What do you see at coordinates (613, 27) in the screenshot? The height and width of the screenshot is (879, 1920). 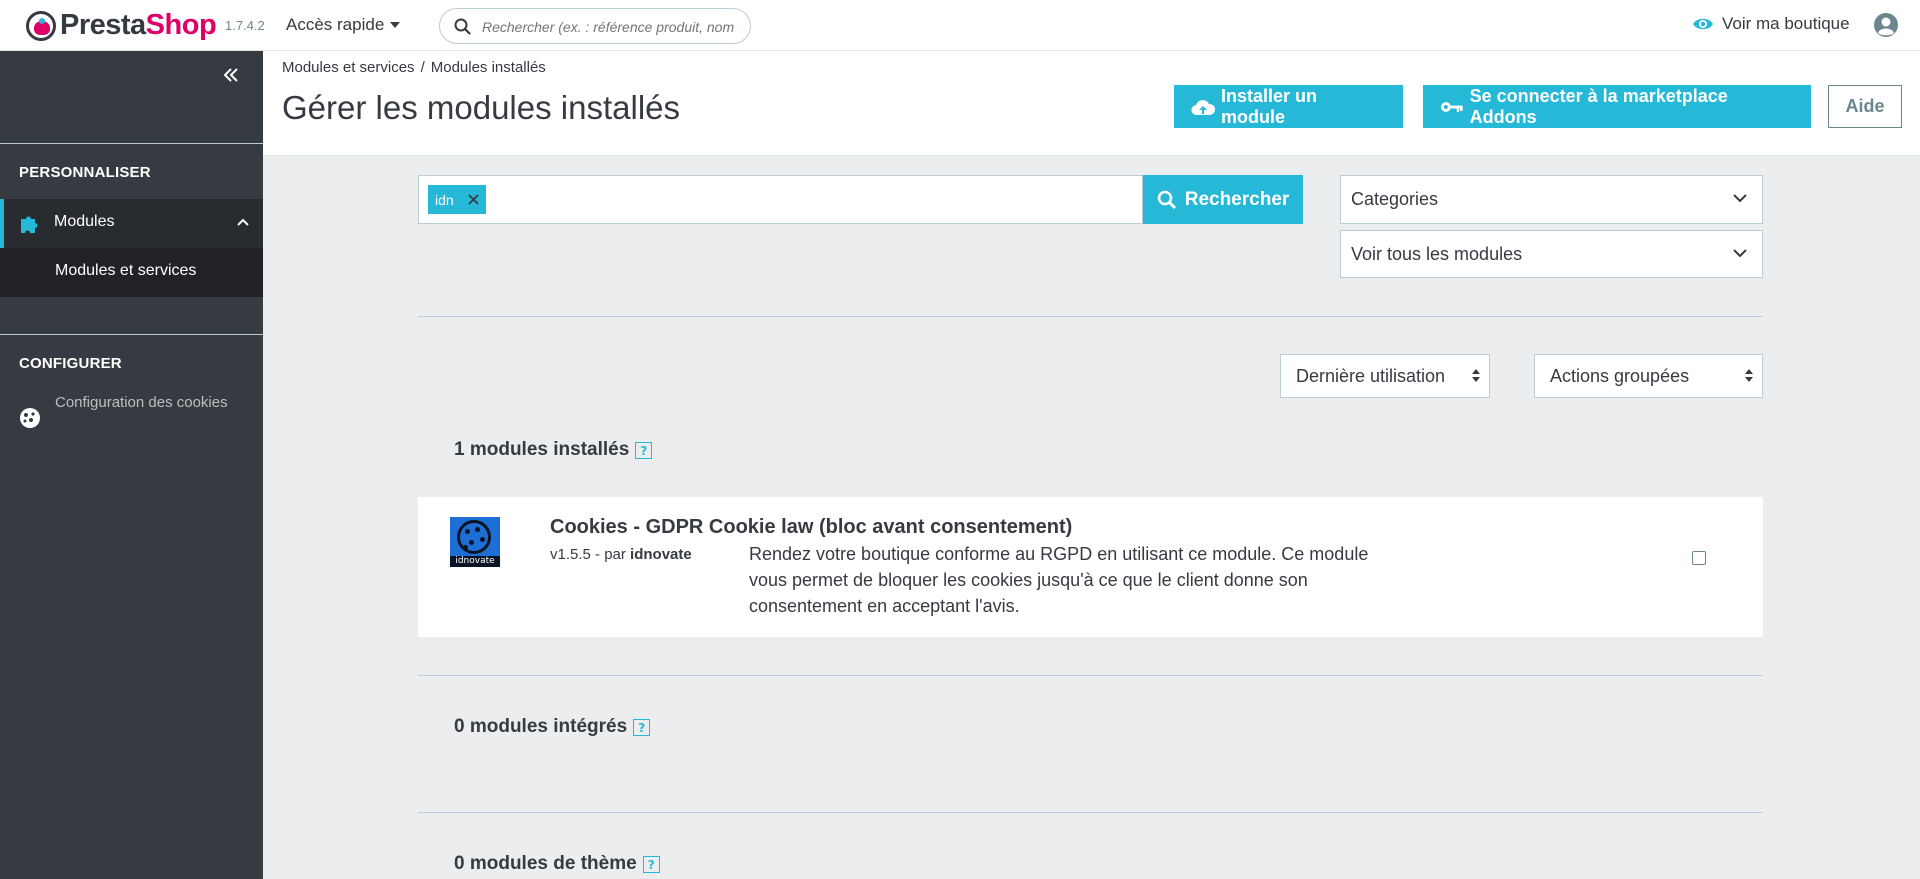 I see `global-search-input` at bounding box center [613, 27].